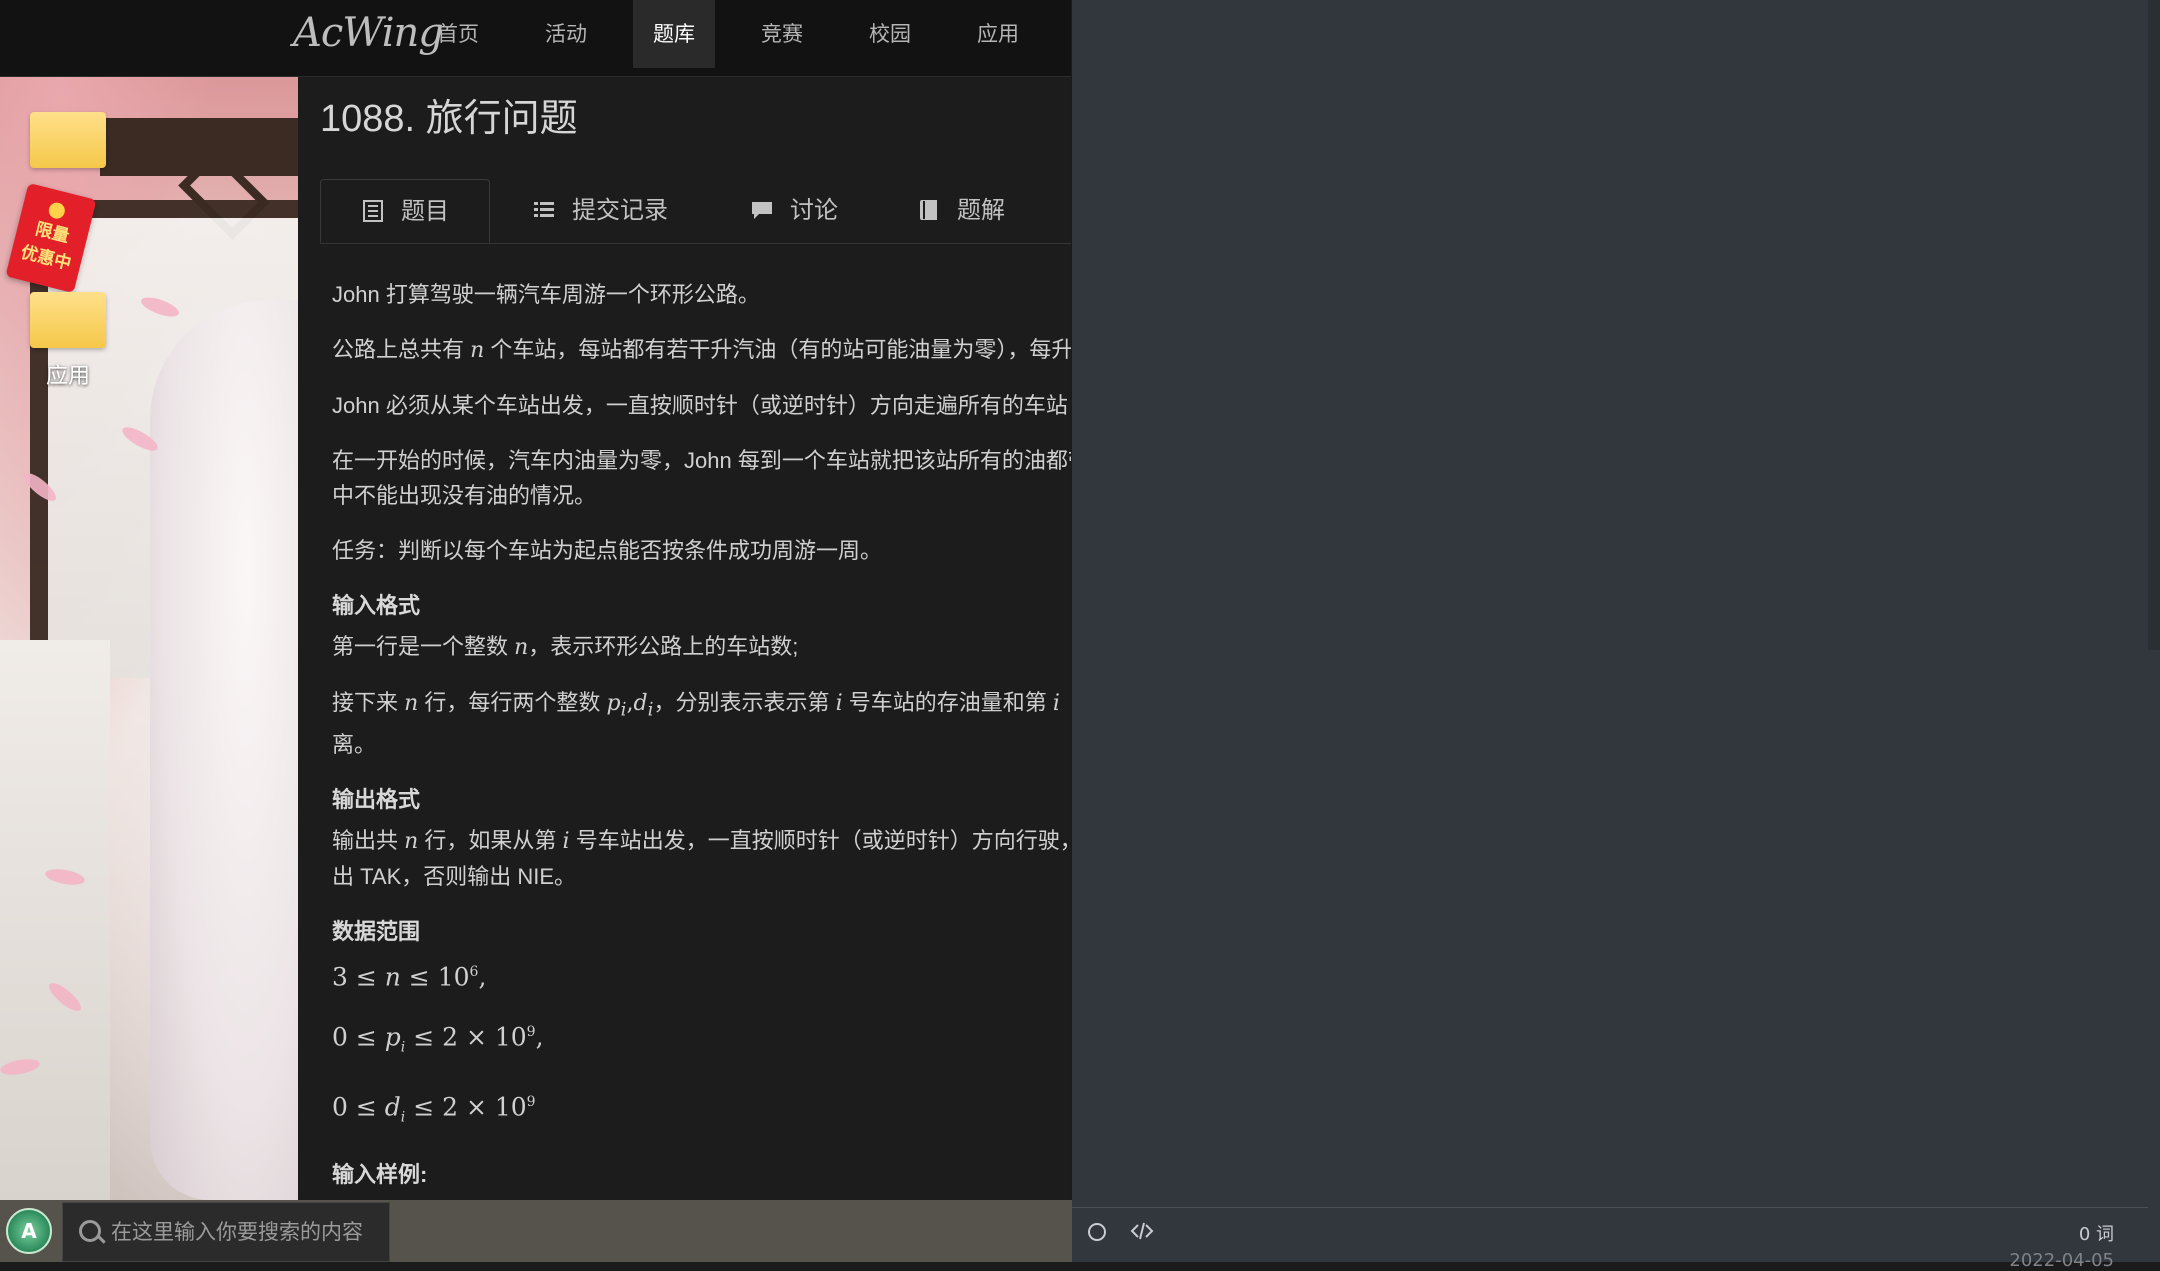 The width and height of the screenshot is (2160, 1271). Describe the element at coordinates (373, 211) in the screenshot. I see `document-icon` at that location.